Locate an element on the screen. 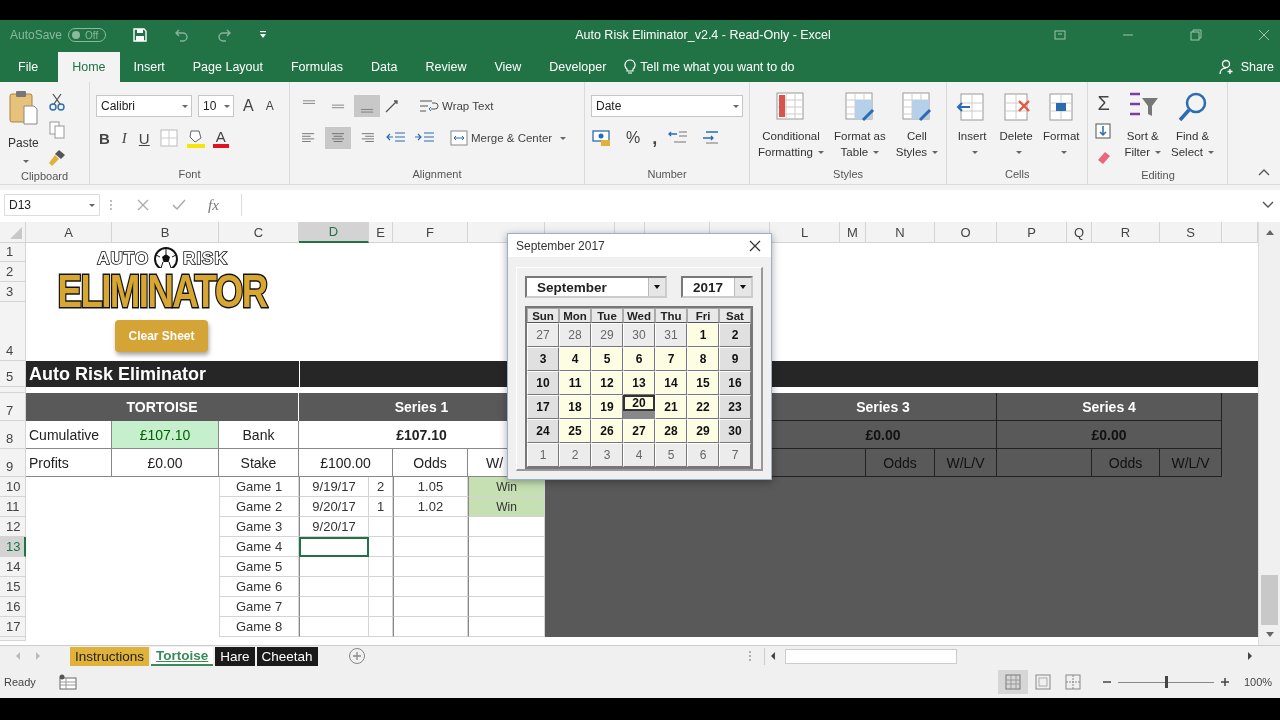  next-sheet-icon is located at coordinates (38, 656).